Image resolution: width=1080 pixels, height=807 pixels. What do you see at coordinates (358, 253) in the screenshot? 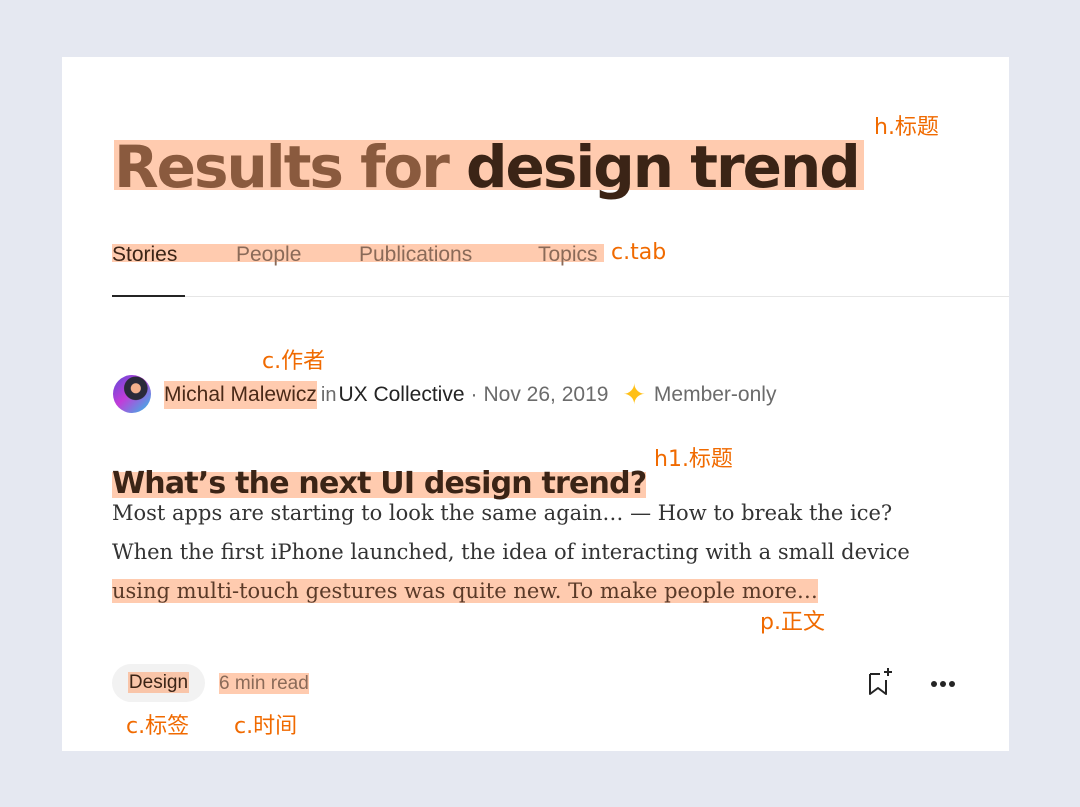
I see `tabs-highlight` at bounding box center [358, 253].